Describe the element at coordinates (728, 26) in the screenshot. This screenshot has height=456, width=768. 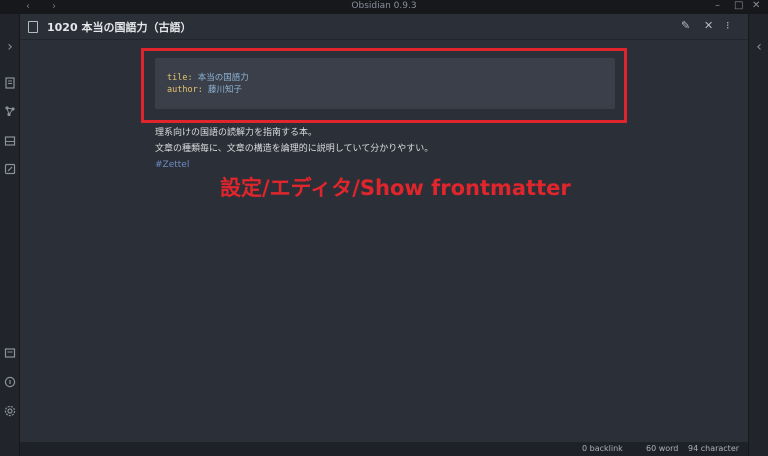
I see `more-options-icon: ⁝` at that location.